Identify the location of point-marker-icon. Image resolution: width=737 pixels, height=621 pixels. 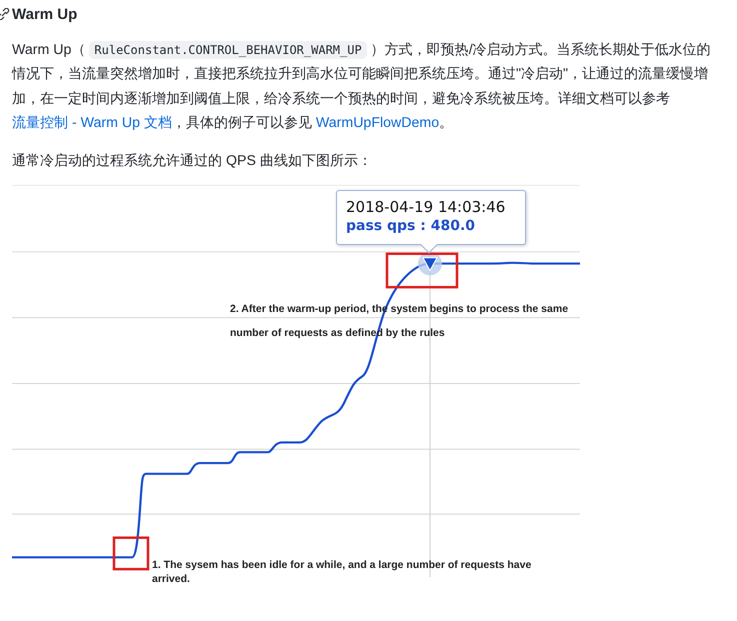
(430, 264).